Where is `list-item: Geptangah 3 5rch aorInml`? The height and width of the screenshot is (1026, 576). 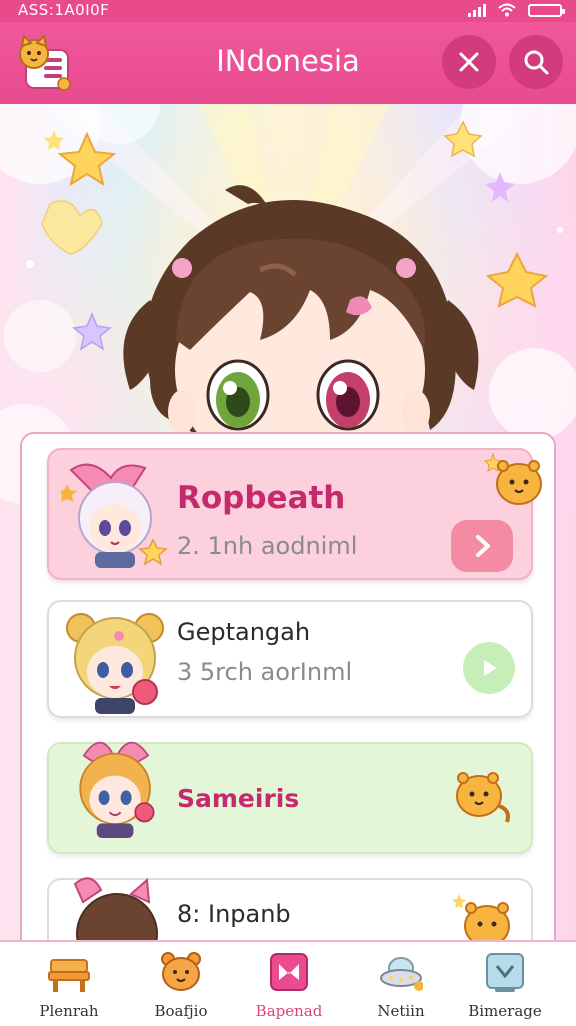
list-item: Geptangah 3 5rch aorInml is located at coordinates (290, 659).